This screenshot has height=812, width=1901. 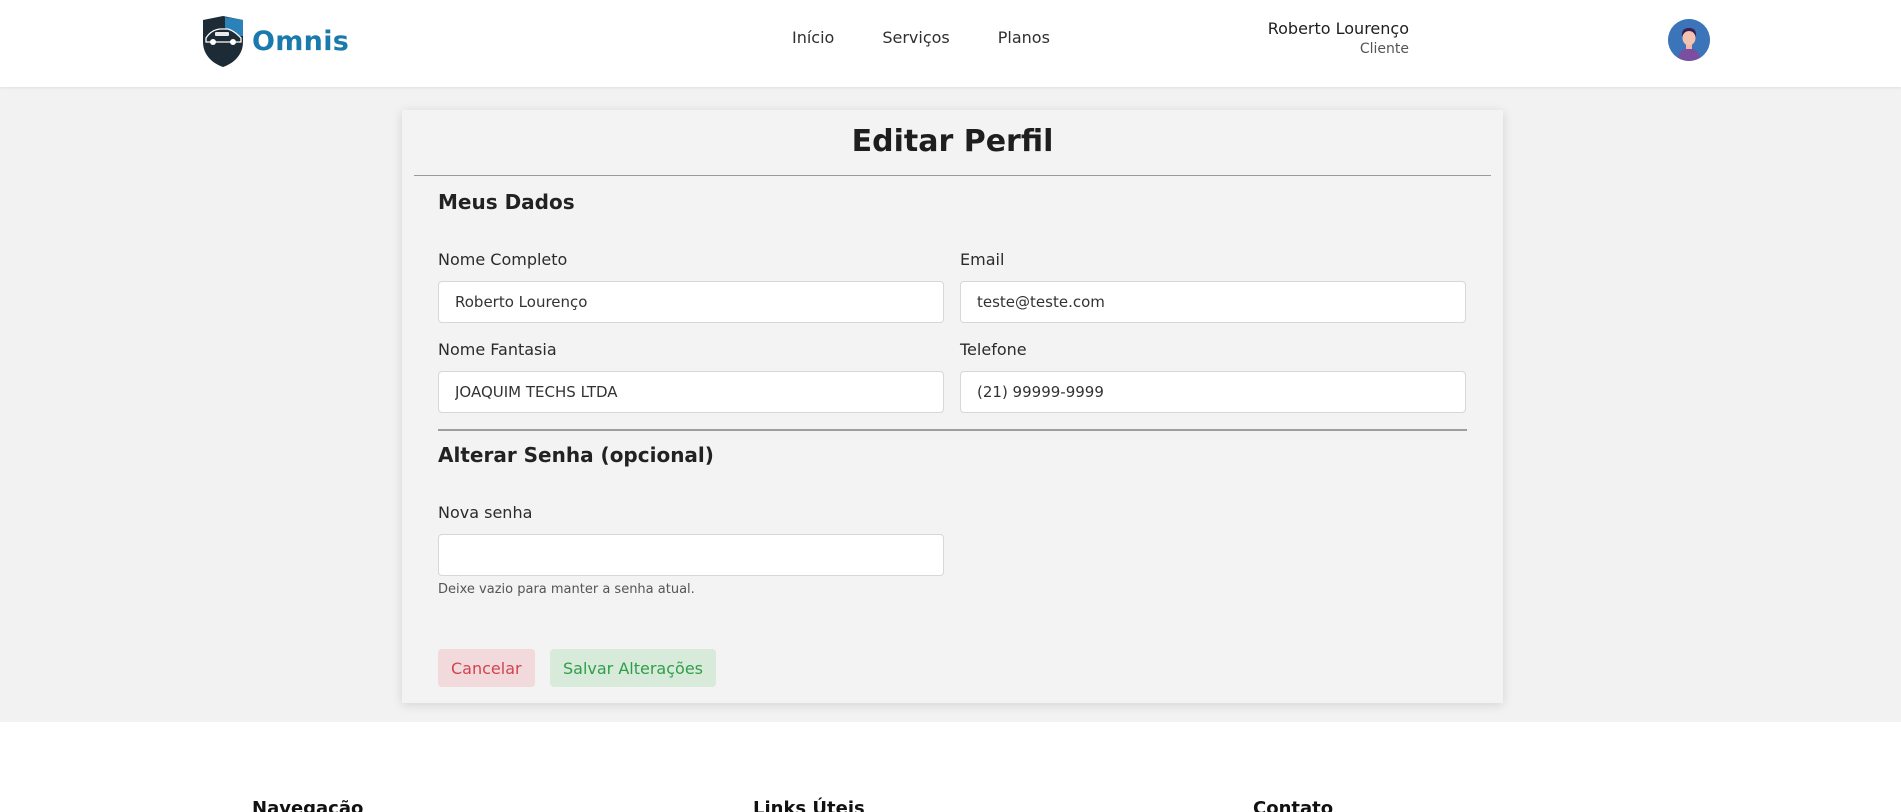 I want to click on new-password-label: Nova senha, so click(x=485, y=512).